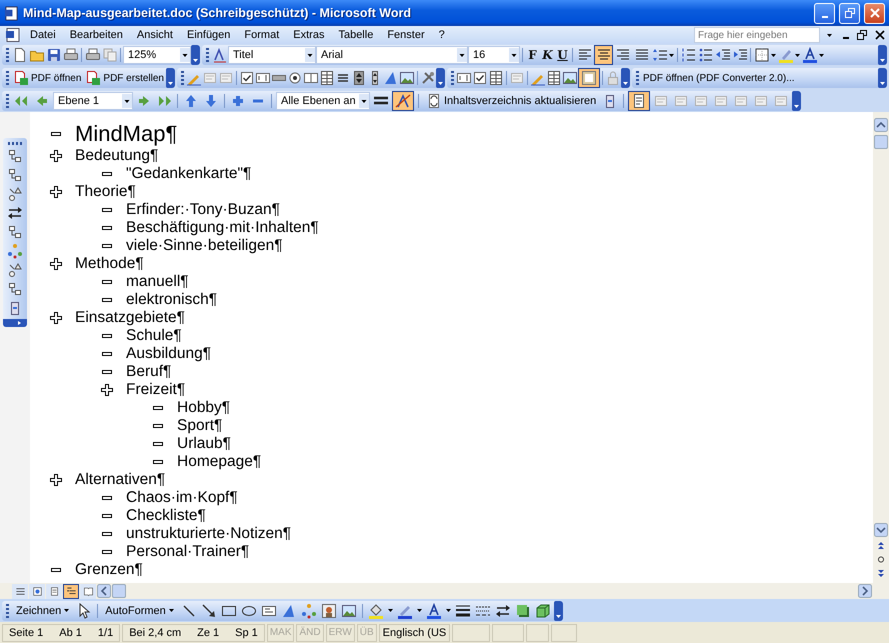 This screenshot has height=643, width=889. I want to click on draw-menu-button: Zeichnen, so click(43, 611).